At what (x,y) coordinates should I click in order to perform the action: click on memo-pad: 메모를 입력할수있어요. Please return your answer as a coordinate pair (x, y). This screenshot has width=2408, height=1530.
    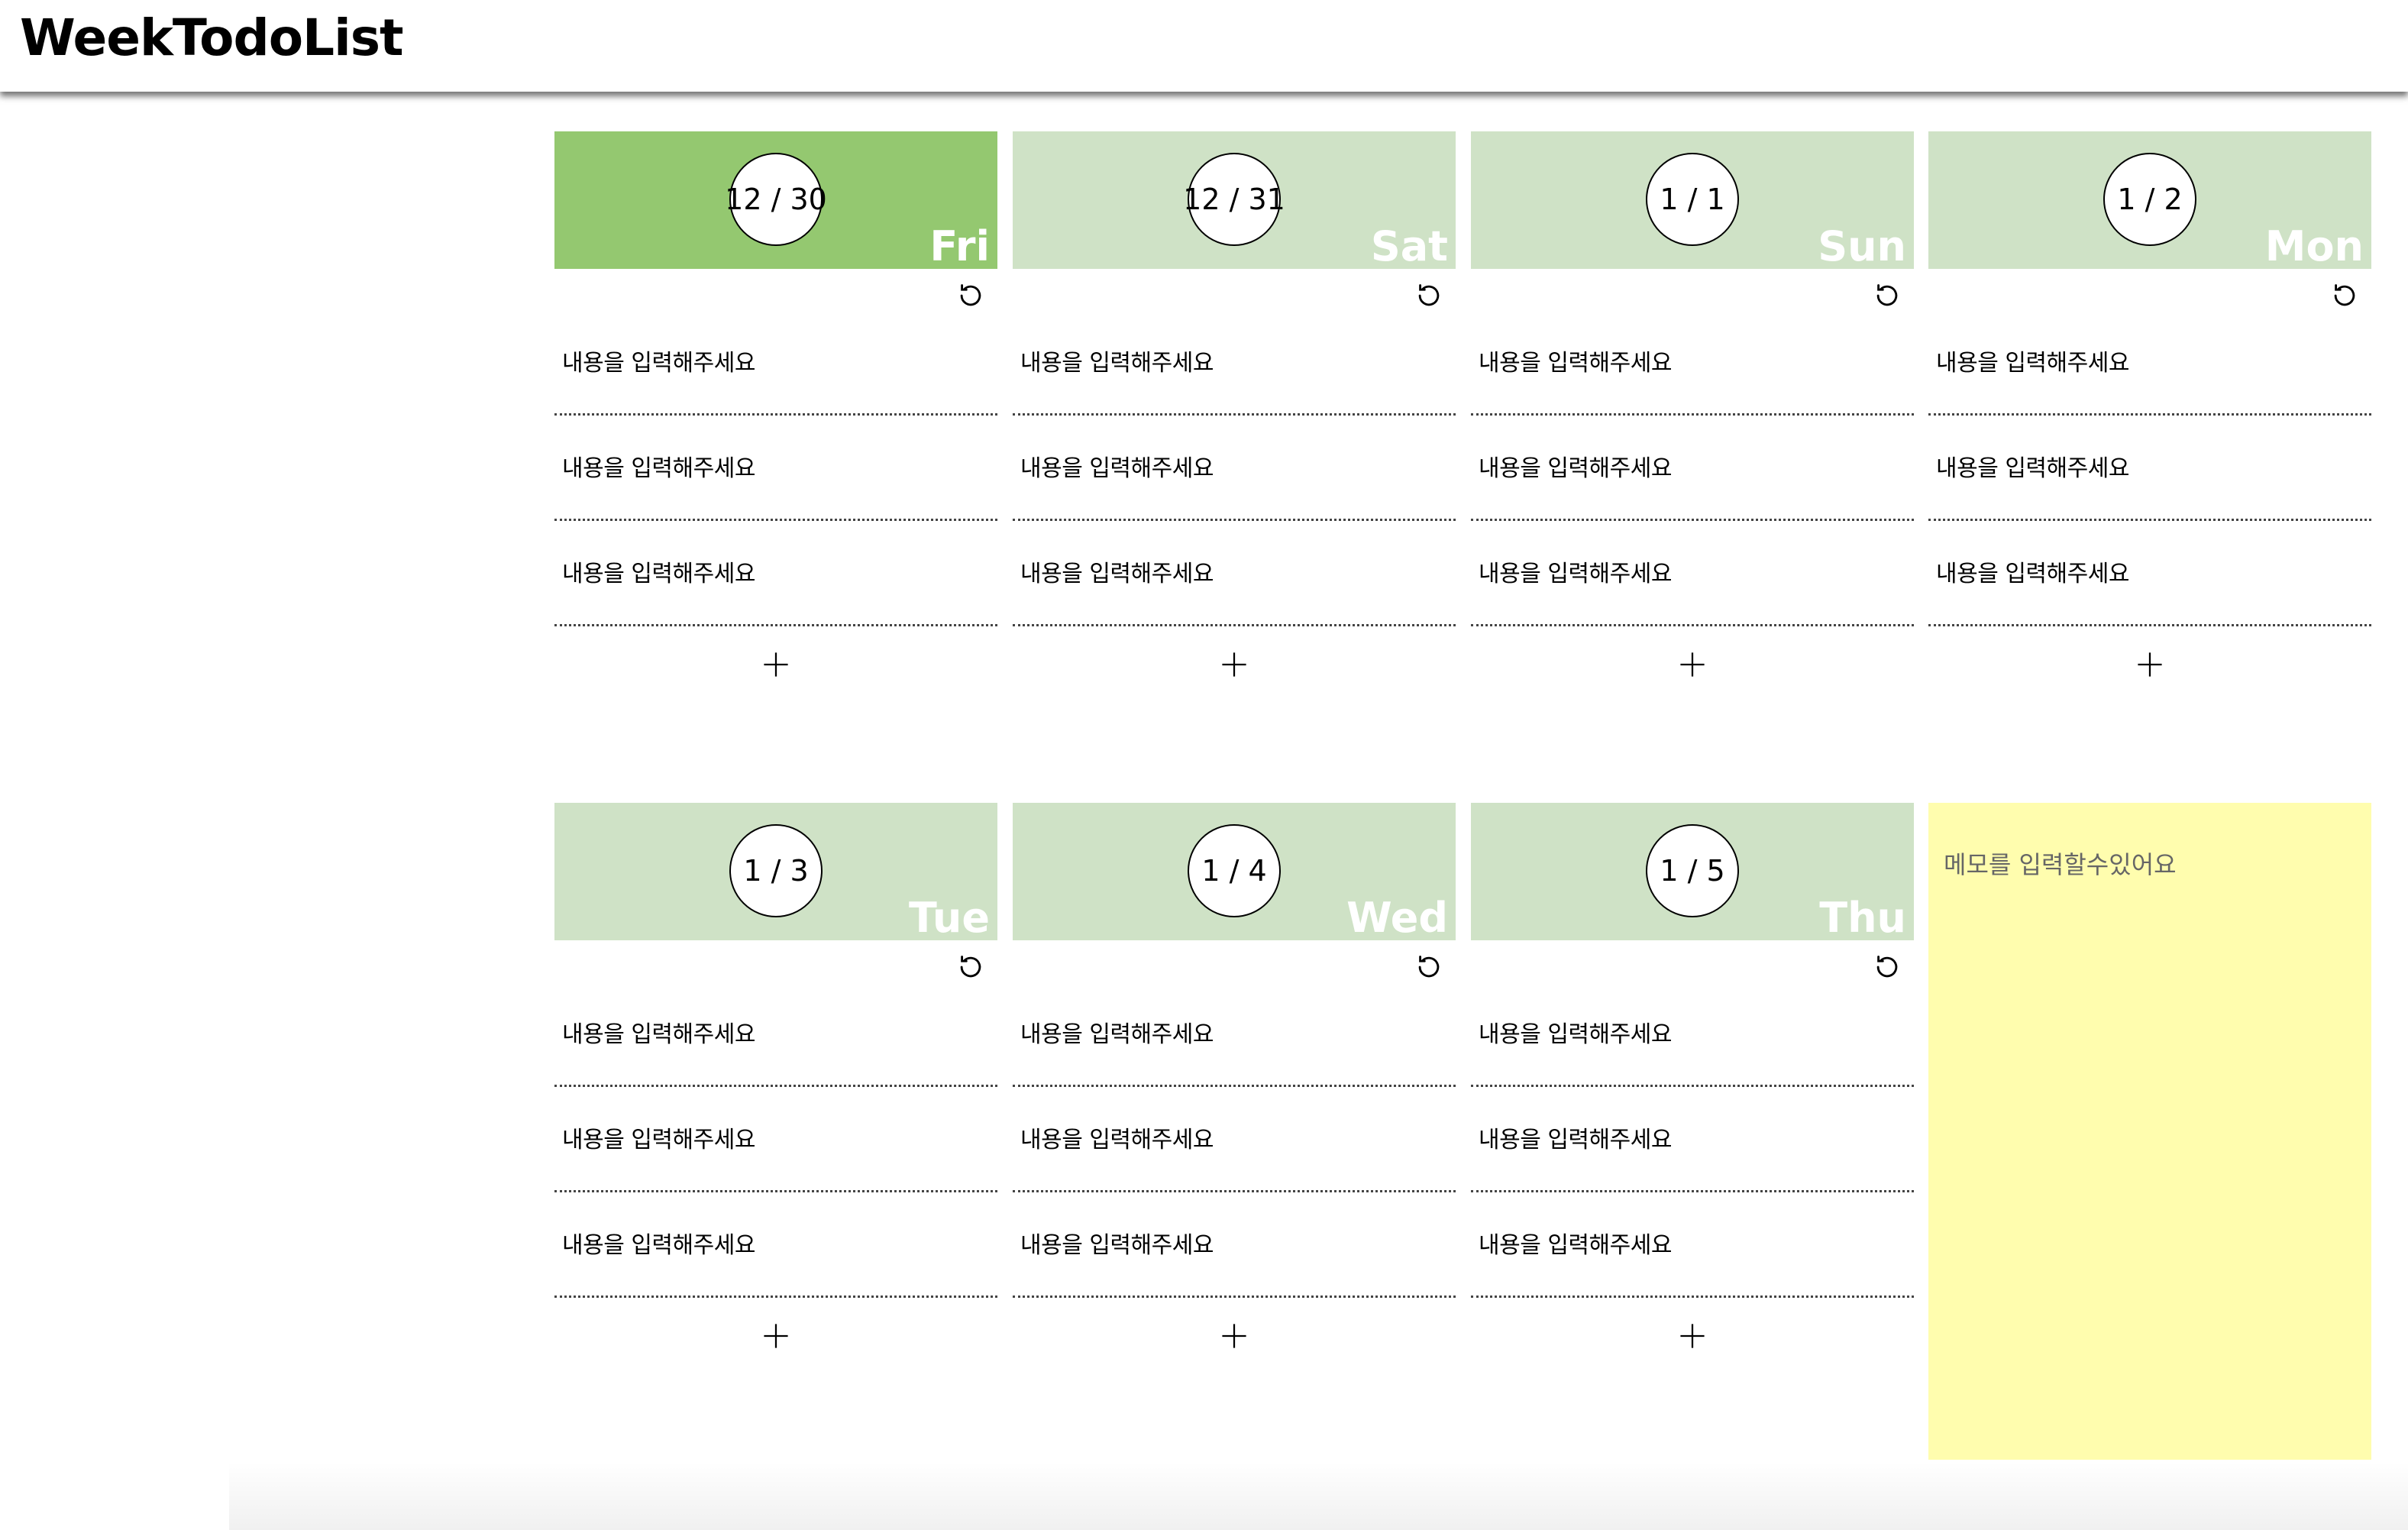
    Looking at the image, I should click on (2149, 1131).